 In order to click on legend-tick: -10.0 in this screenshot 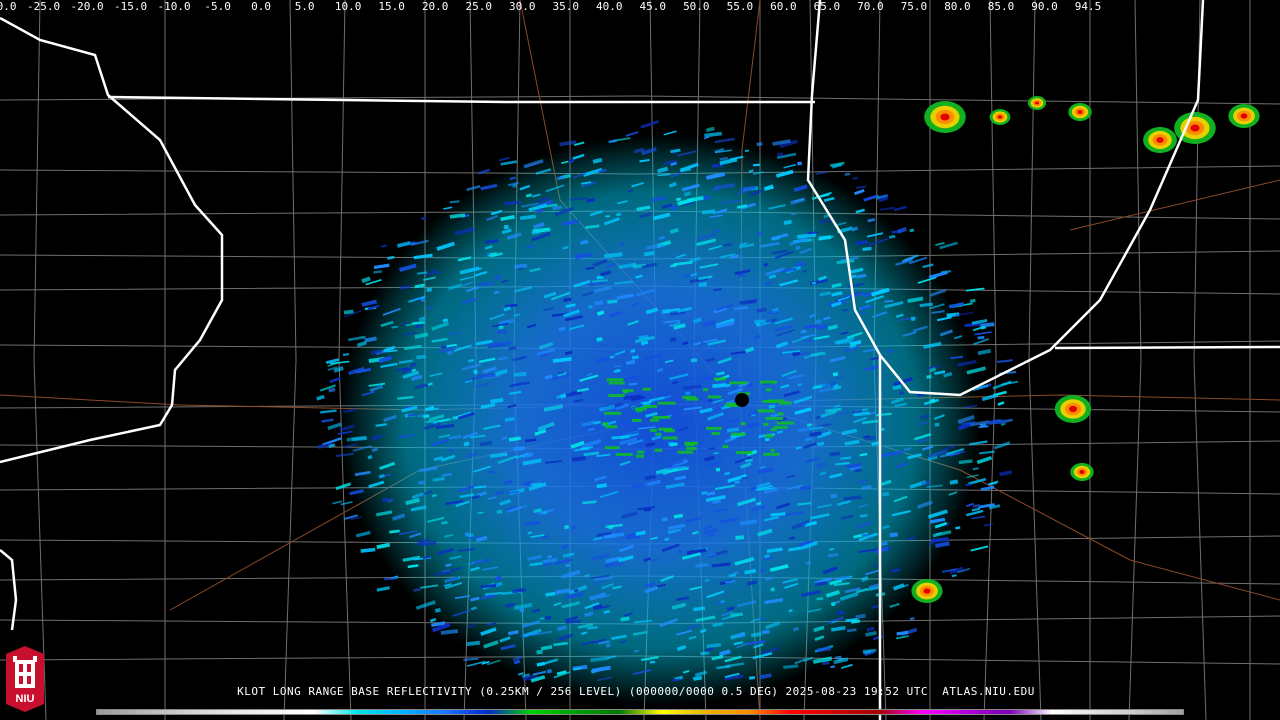, I will do `click(174, 6)`.